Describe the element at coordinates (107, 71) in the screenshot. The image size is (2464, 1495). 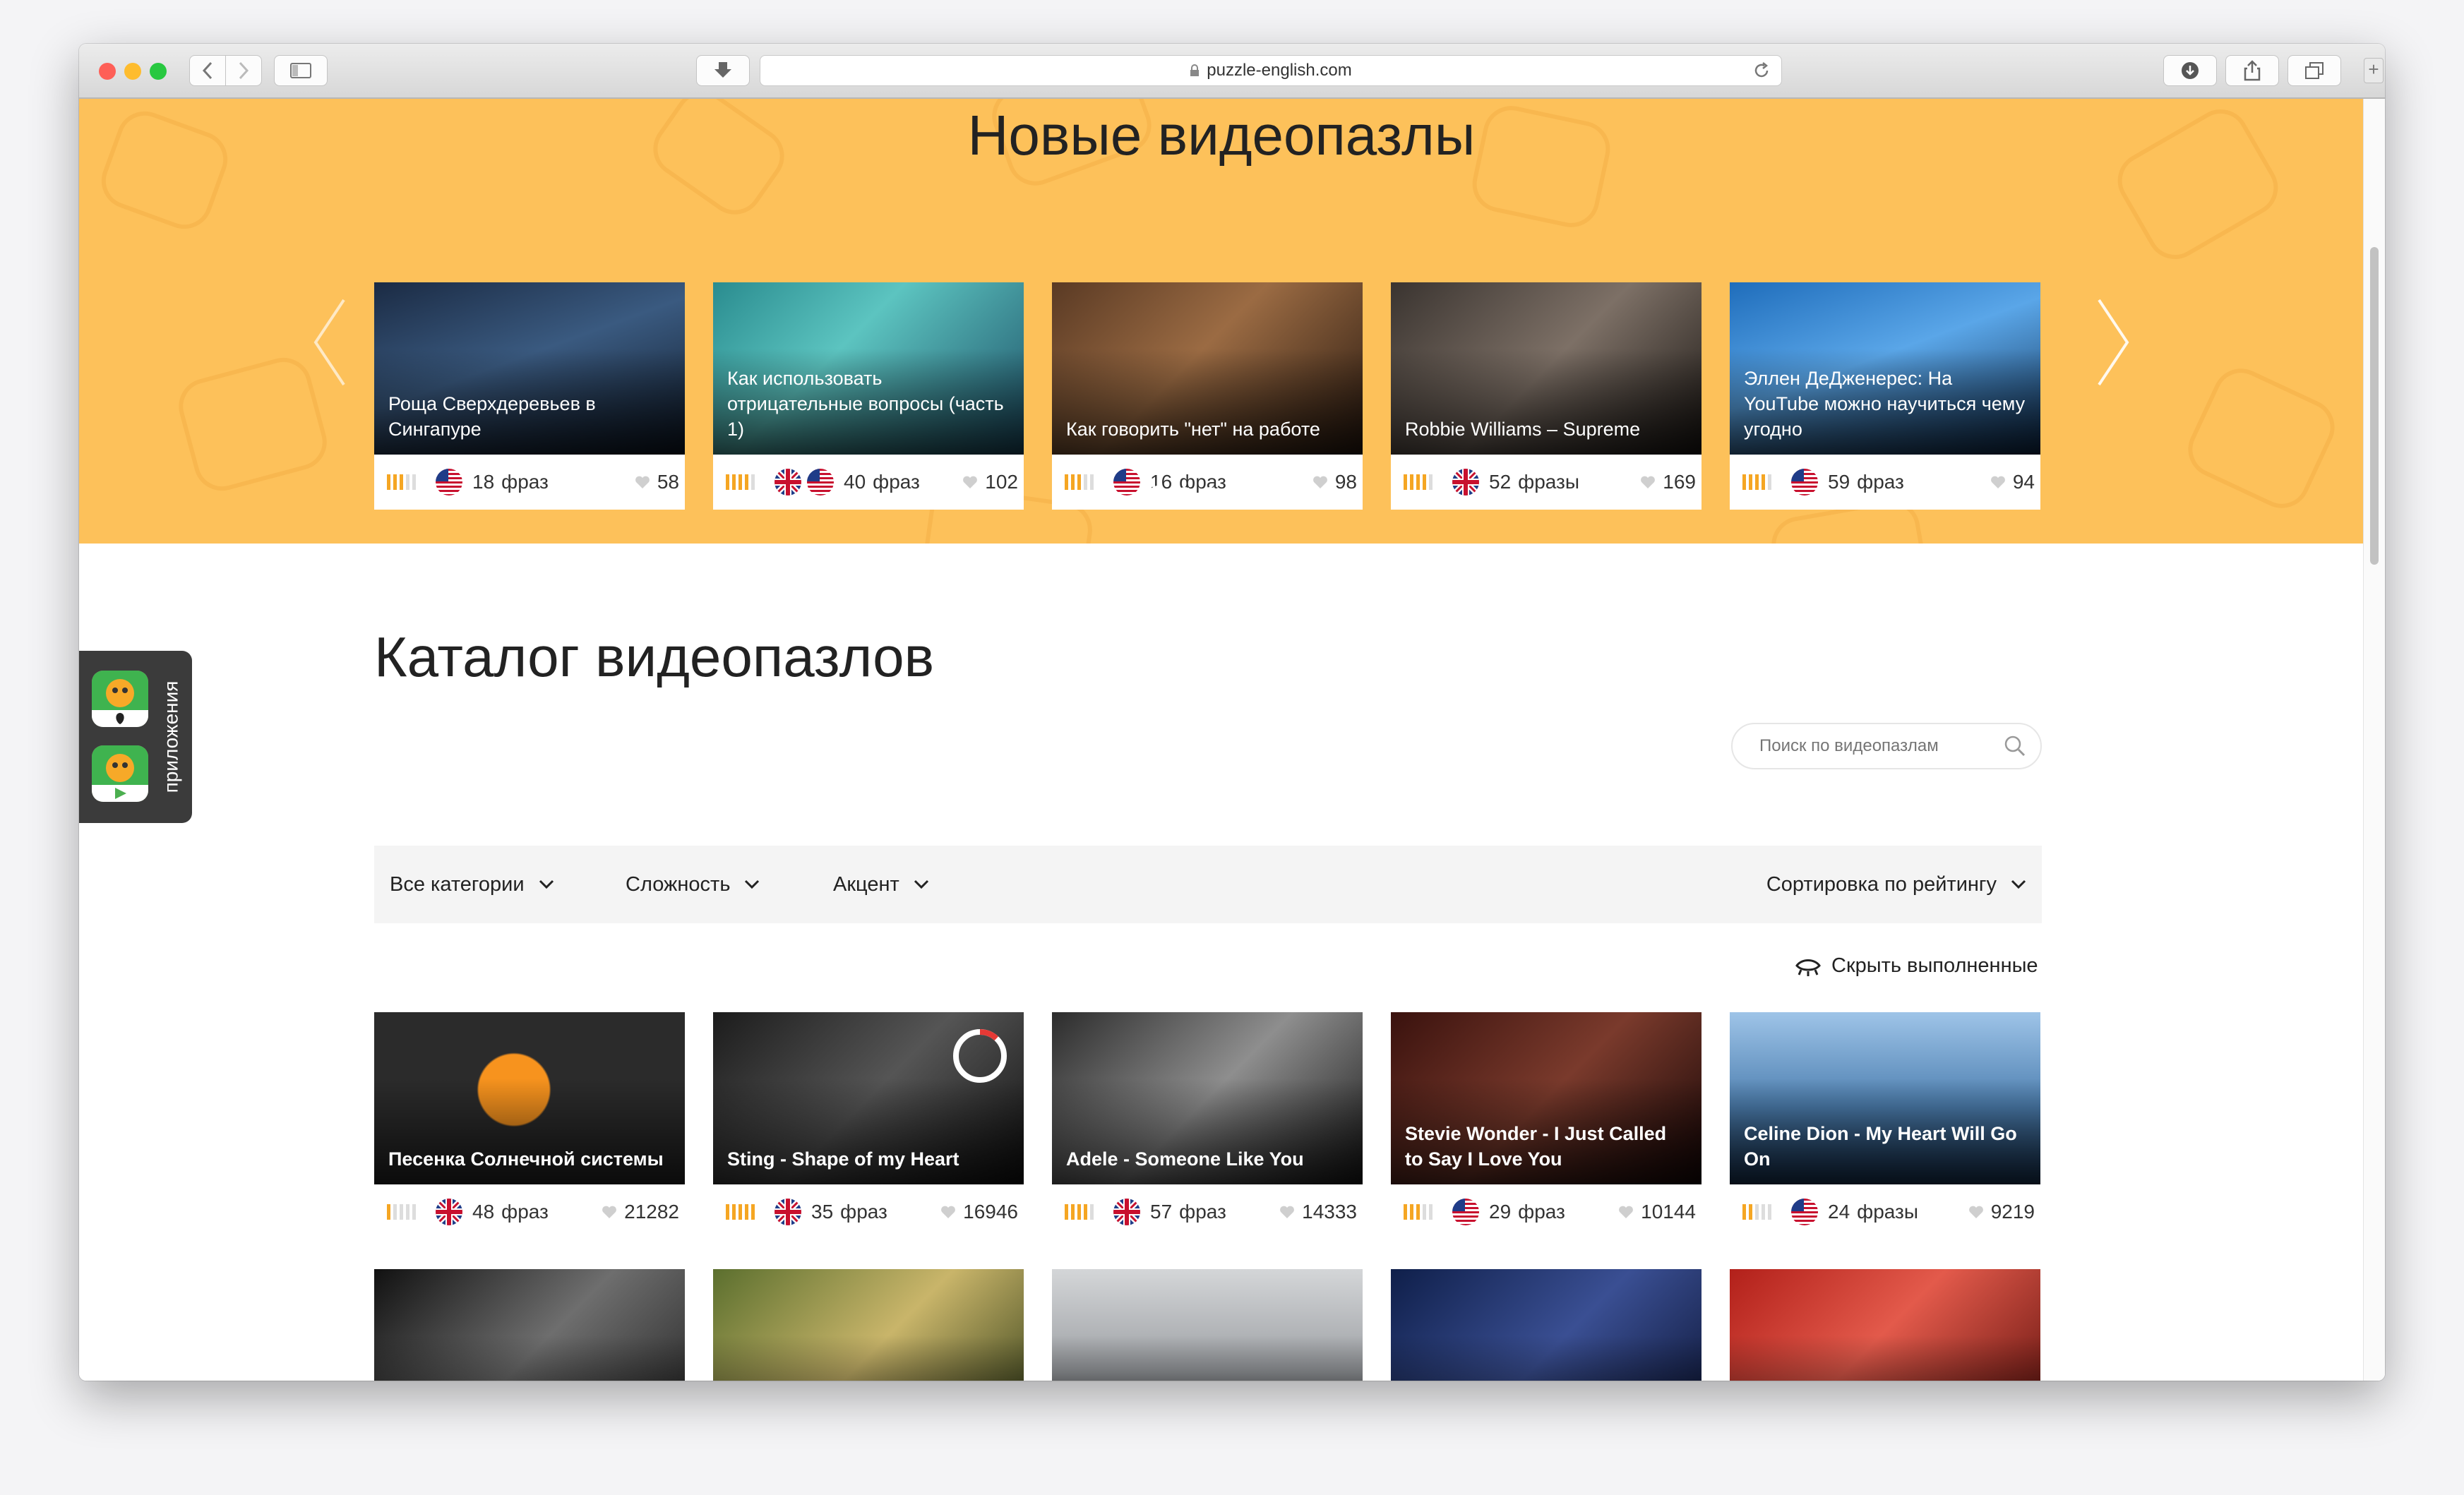
I see `close-window-button` at that location.